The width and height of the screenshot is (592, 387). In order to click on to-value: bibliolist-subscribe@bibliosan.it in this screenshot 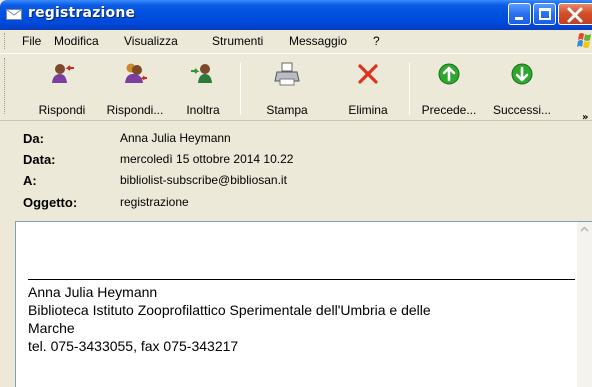, I will do `click(203, 180)`.